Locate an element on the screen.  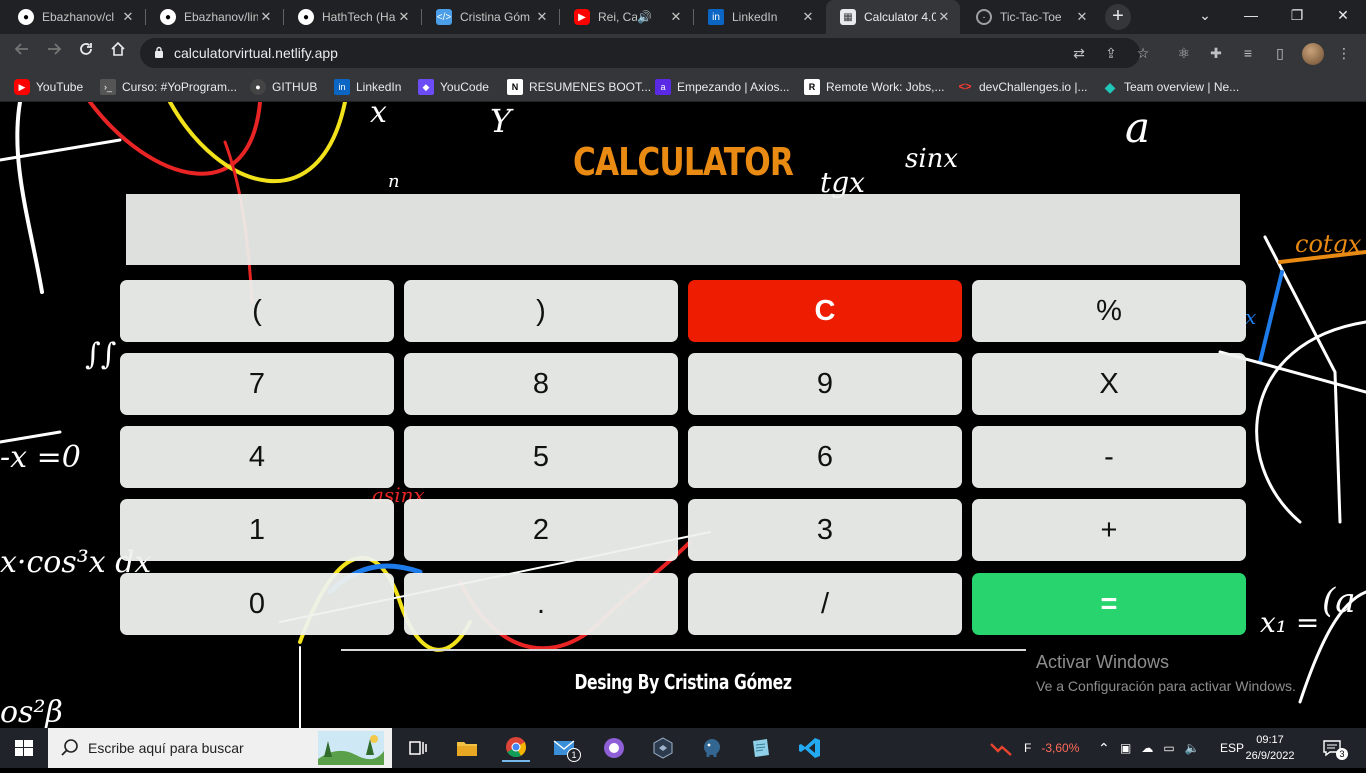
menu-kebab-icon: ⋮ is located at coordinates (1344, 53).